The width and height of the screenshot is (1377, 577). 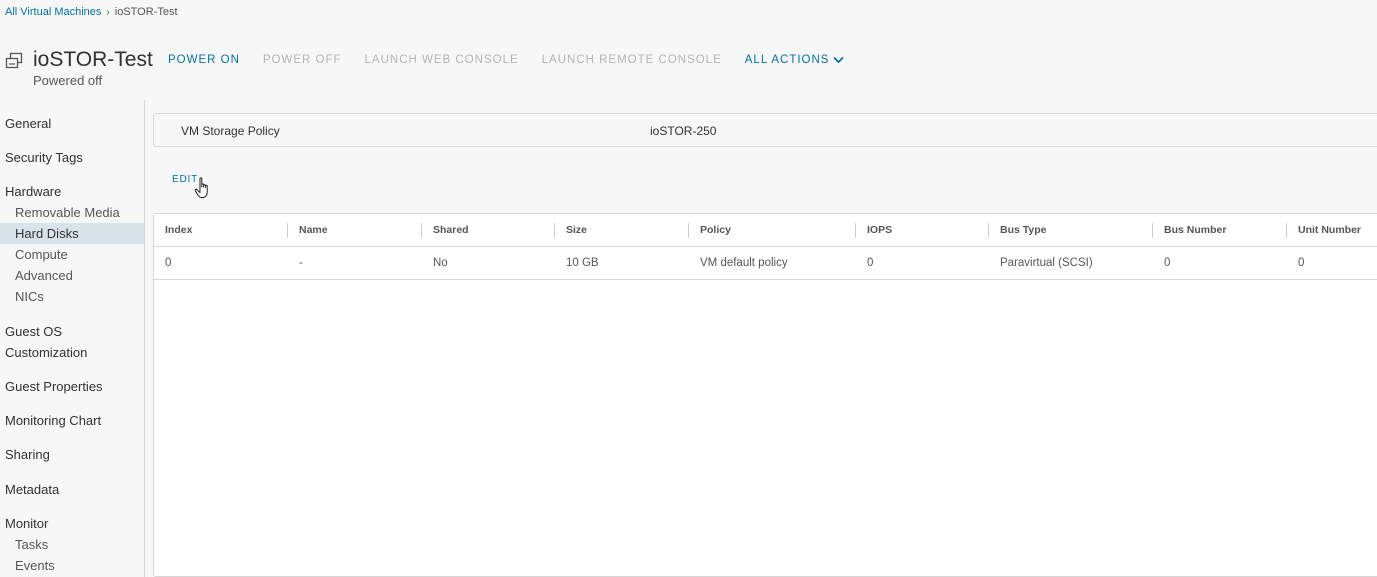 What do you see at coordinates (577, 230) in the screenshot?
I see `column-header-label: Size` at bounding box center [577, 230].